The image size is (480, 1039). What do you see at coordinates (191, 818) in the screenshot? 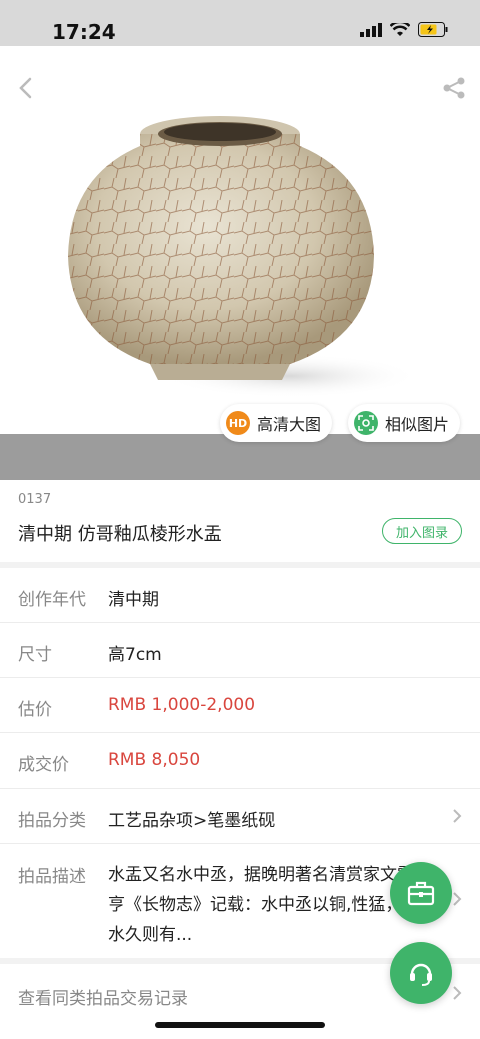
I see `category-link: 工艺品杂项>笔墨纸砚` at bounding box center [191, 818].